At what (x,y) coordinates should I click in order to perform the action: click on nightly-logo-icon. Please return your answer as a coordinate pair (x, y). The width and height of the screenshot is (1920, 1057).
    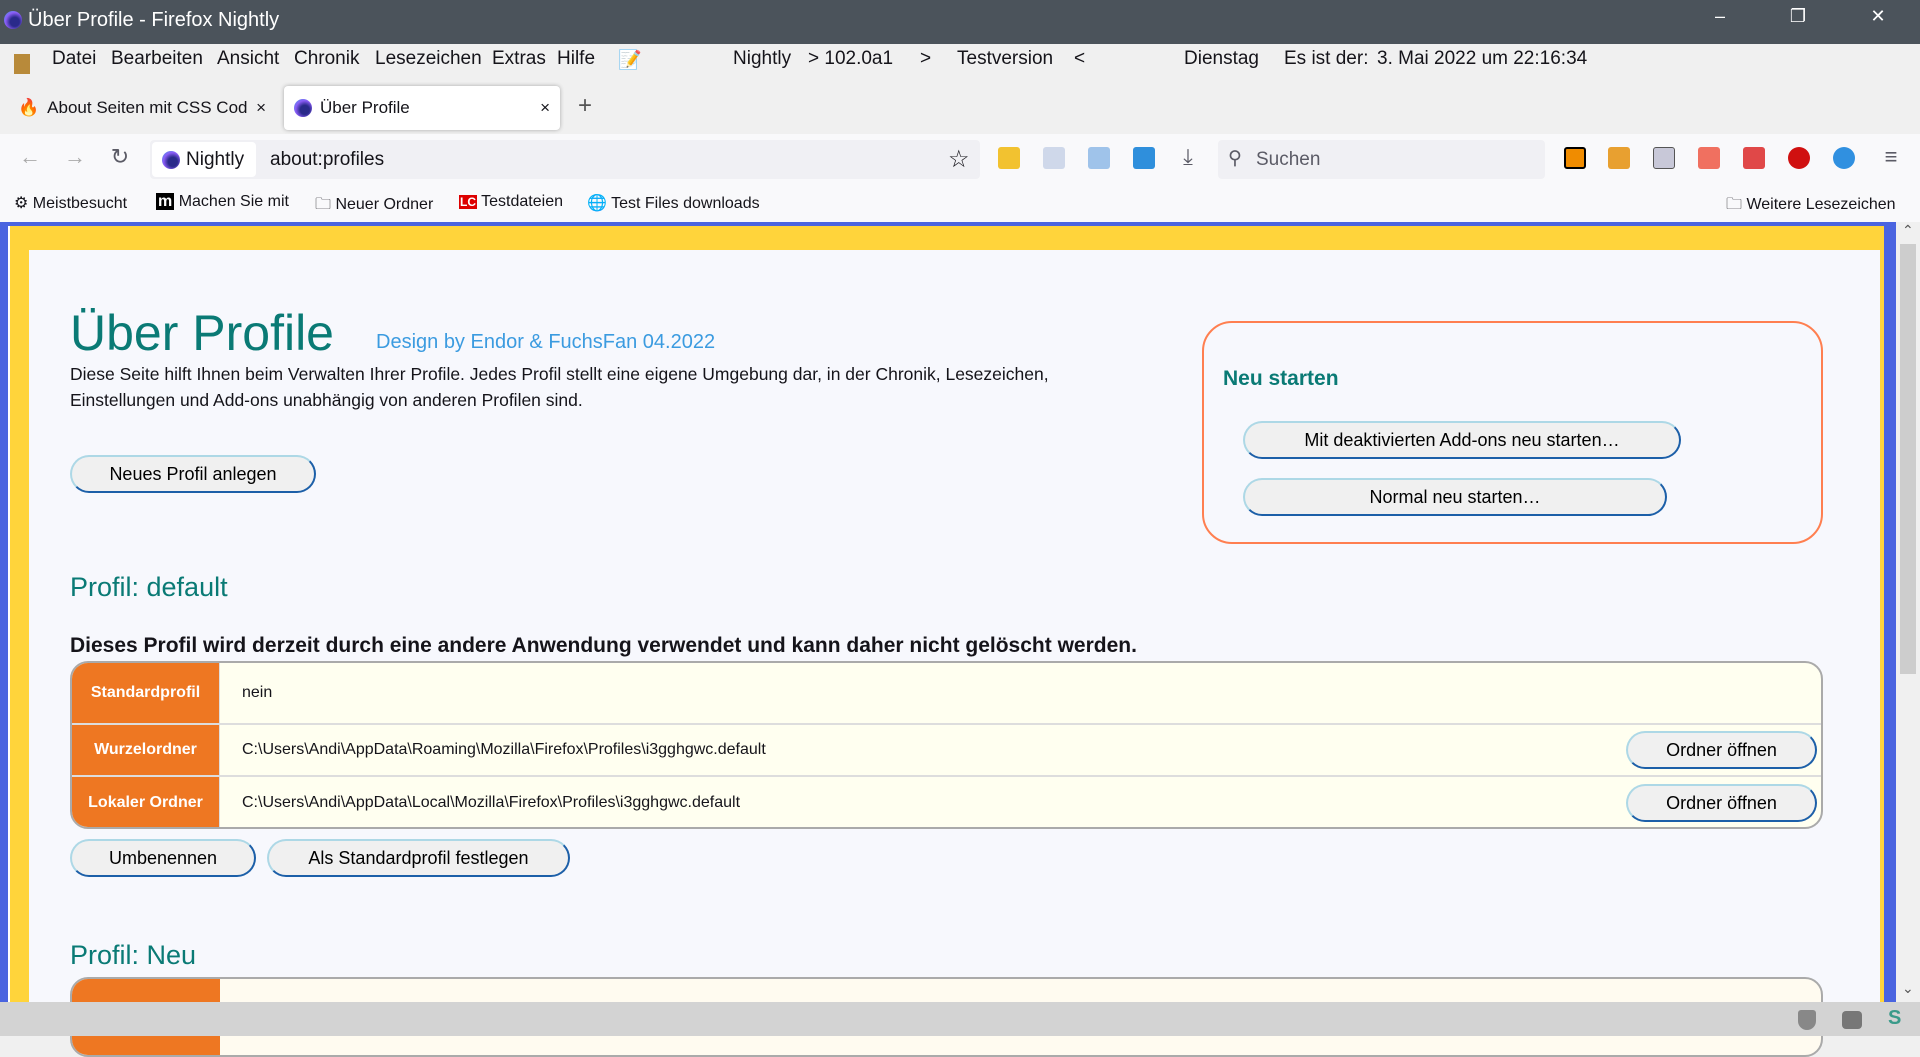
    Looking at the image, I should click on (13, 20).